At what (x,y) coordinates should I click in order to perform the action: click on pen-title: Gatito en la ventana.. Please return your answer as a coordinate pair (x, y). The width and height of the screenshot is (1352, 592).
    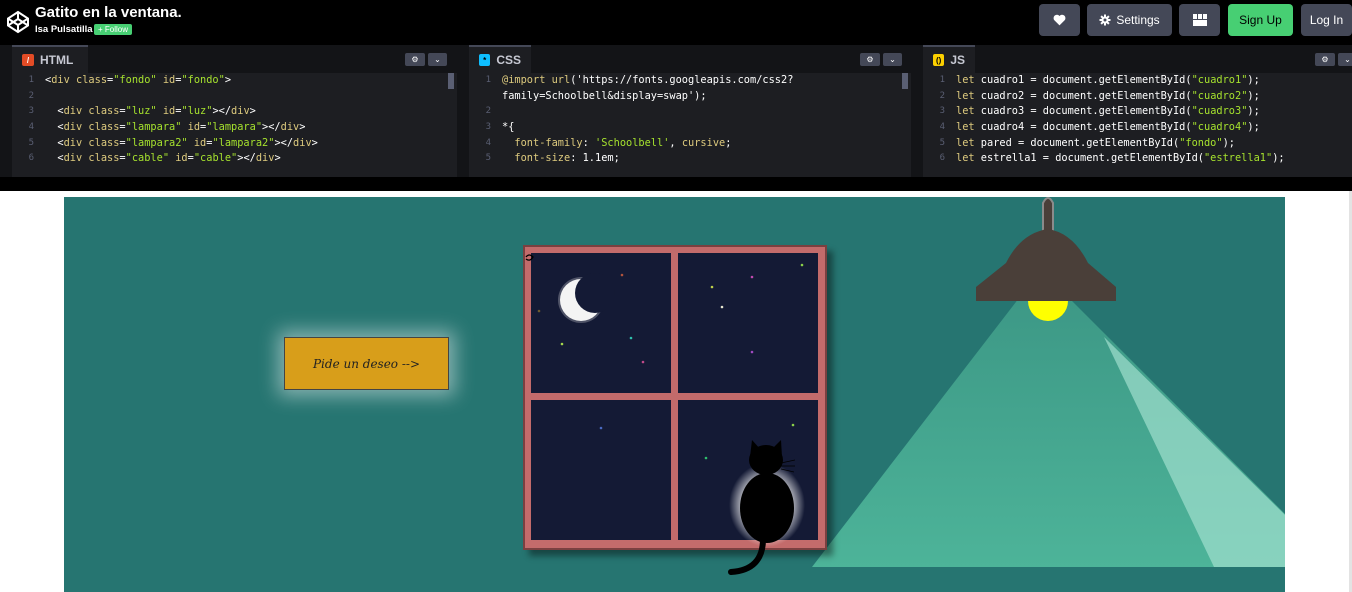
    Looking at the image, I should click on (108, 12).